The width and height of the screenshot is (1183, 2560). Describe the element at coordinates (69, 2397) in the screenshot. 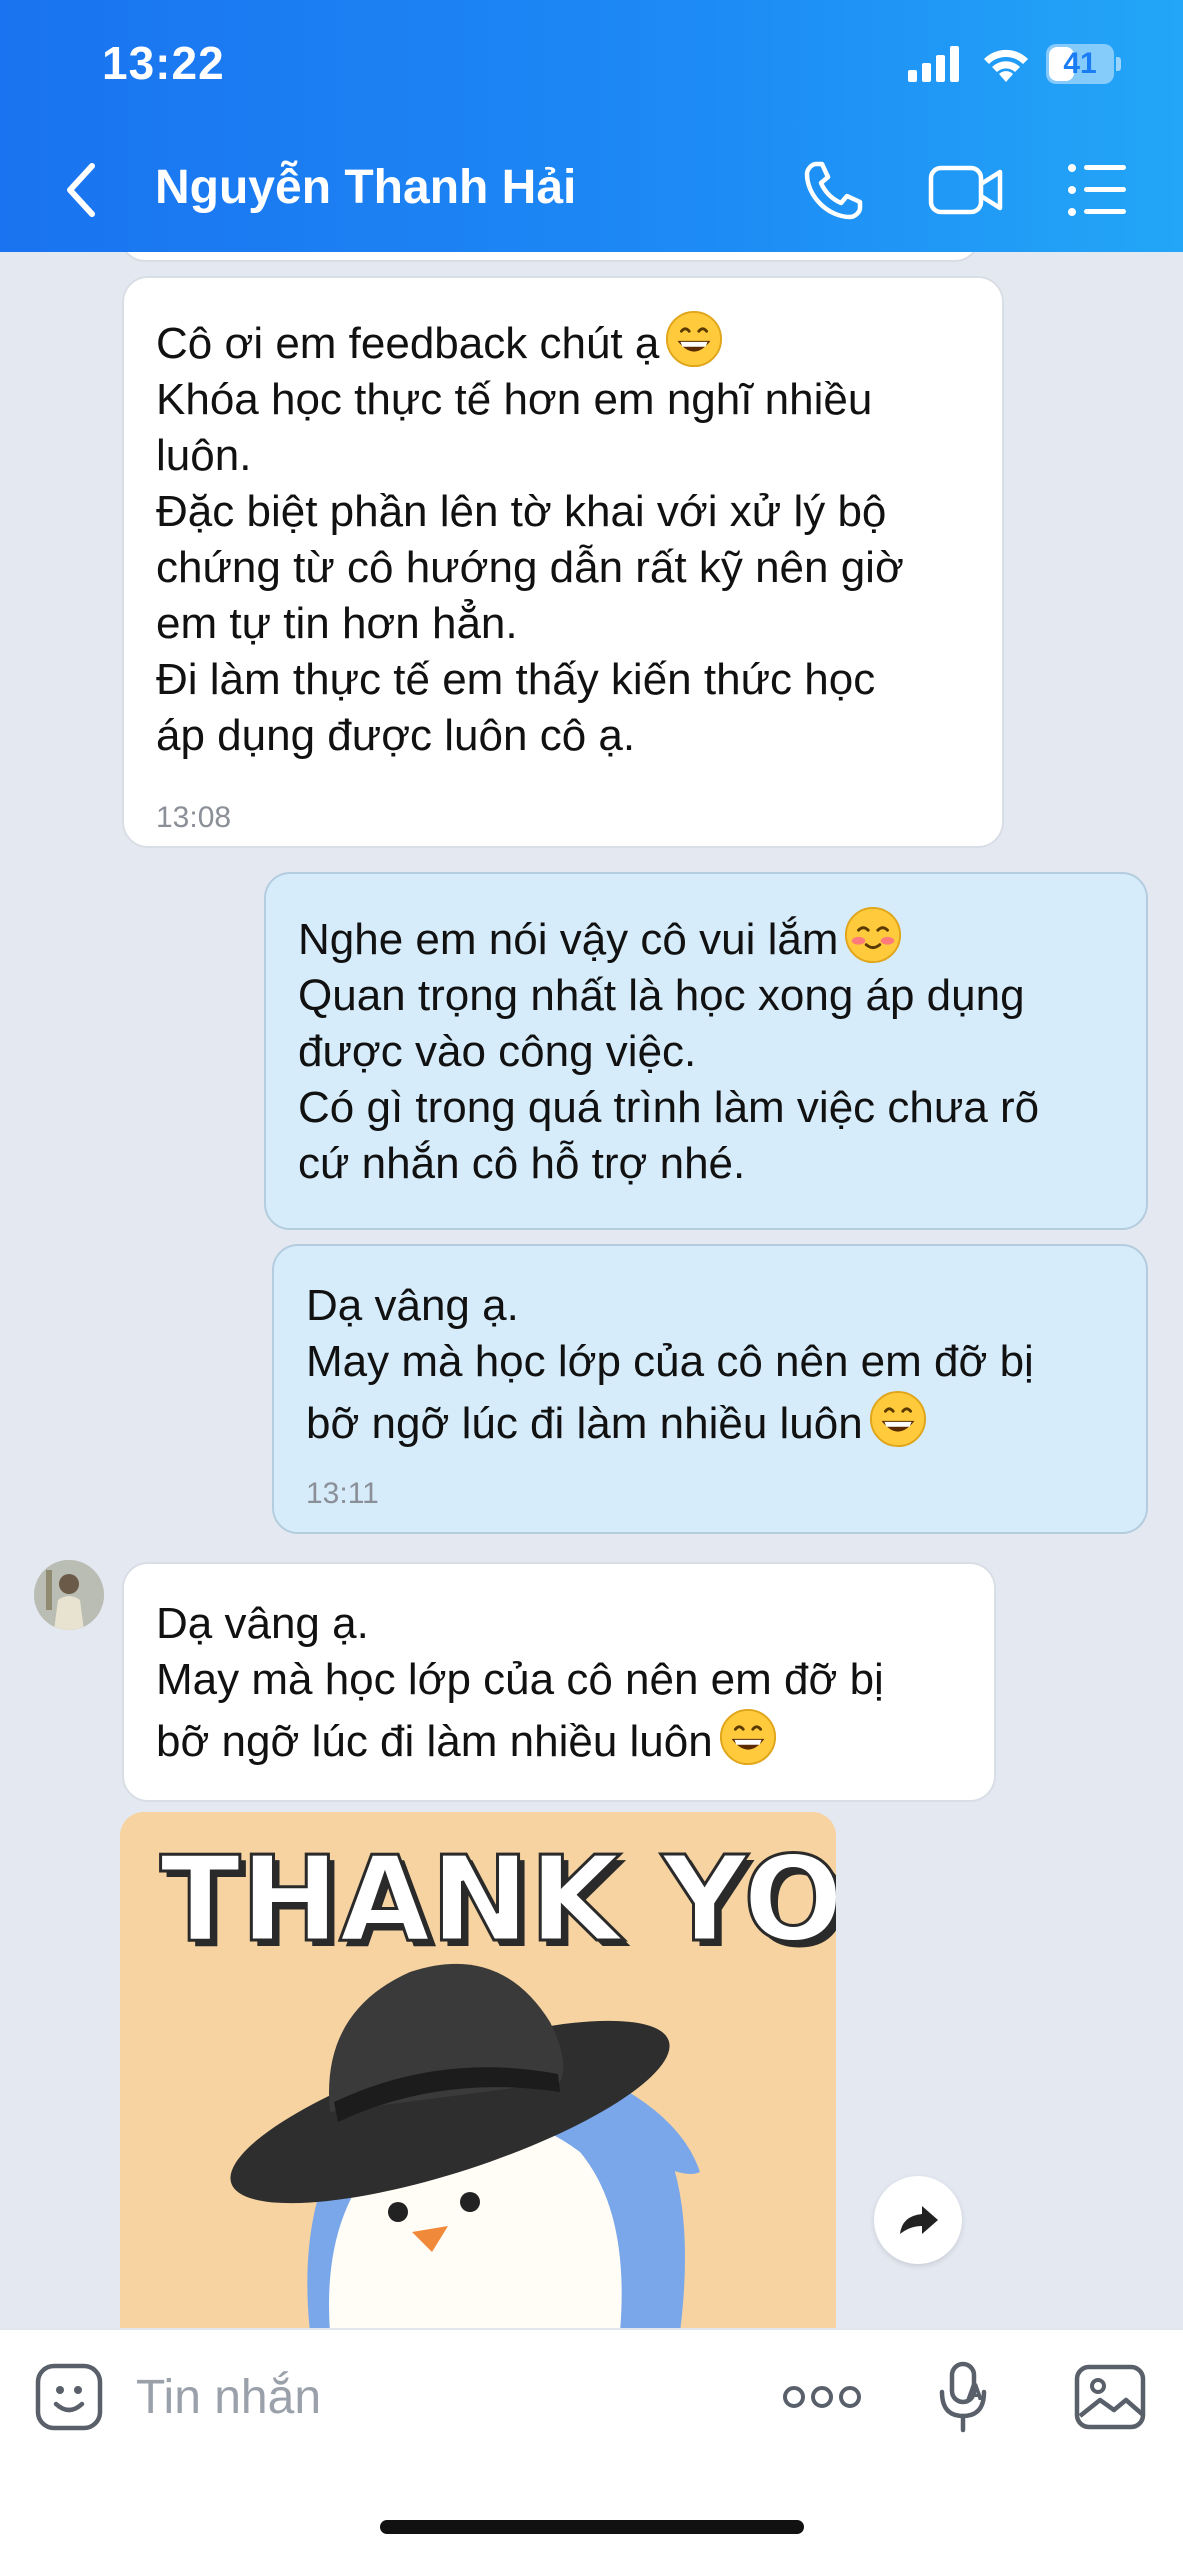

I see `sticker-smile-icon` at that location.